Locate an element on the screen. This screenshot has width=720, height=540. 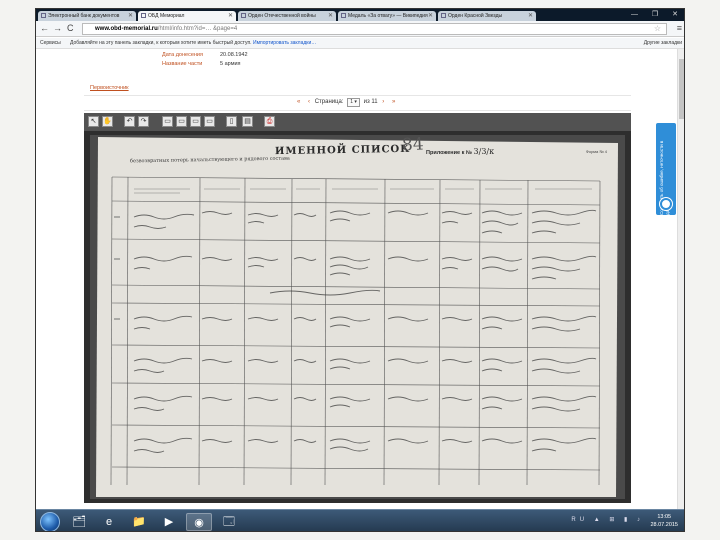
field-value: 5 армия is located at coordinates (230, 64).